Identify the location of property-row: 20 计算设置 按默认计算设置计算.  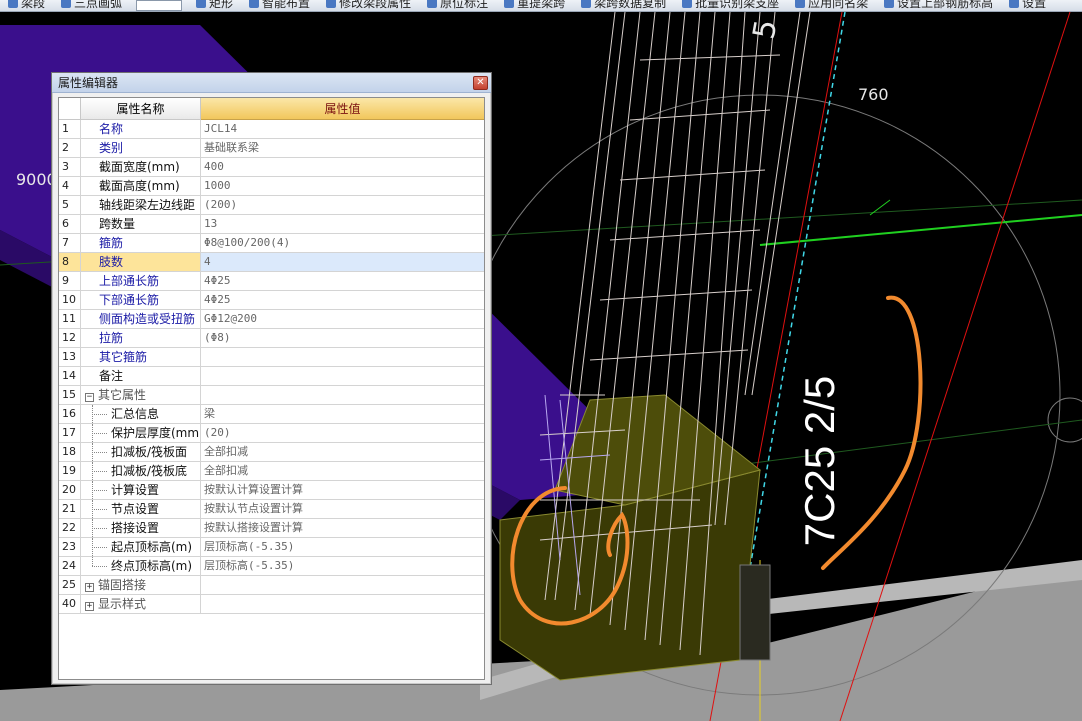
(271, 490).